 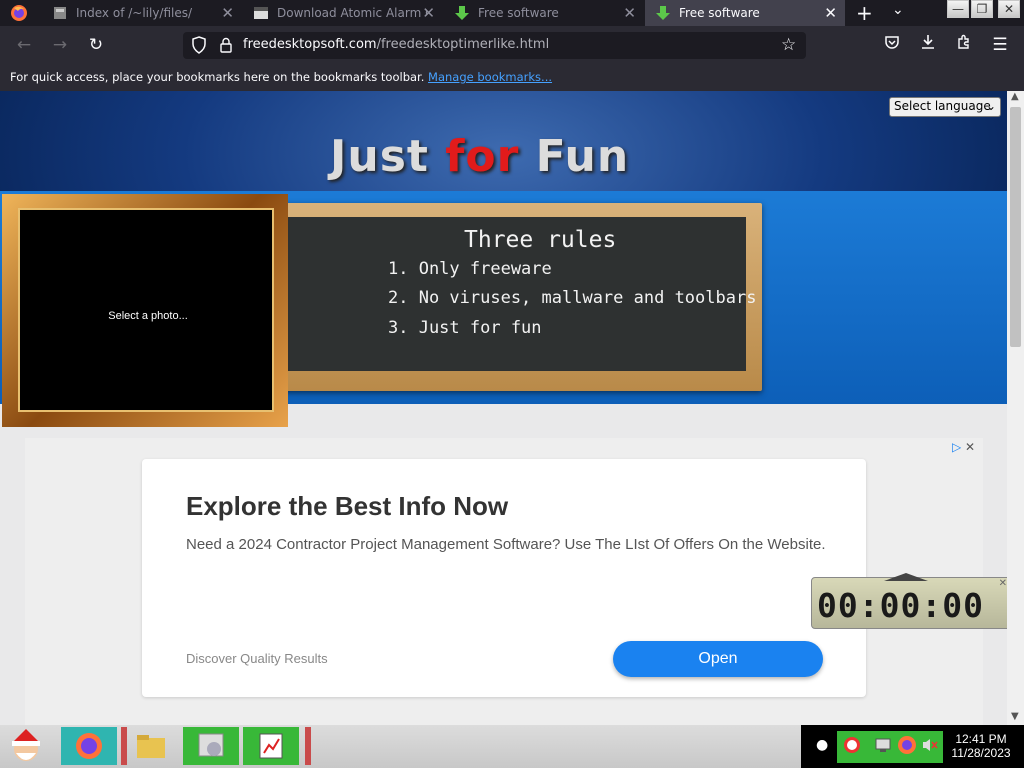 I want to click on url-domain: freedesktopsoft.com, so click(x=310, y=44).